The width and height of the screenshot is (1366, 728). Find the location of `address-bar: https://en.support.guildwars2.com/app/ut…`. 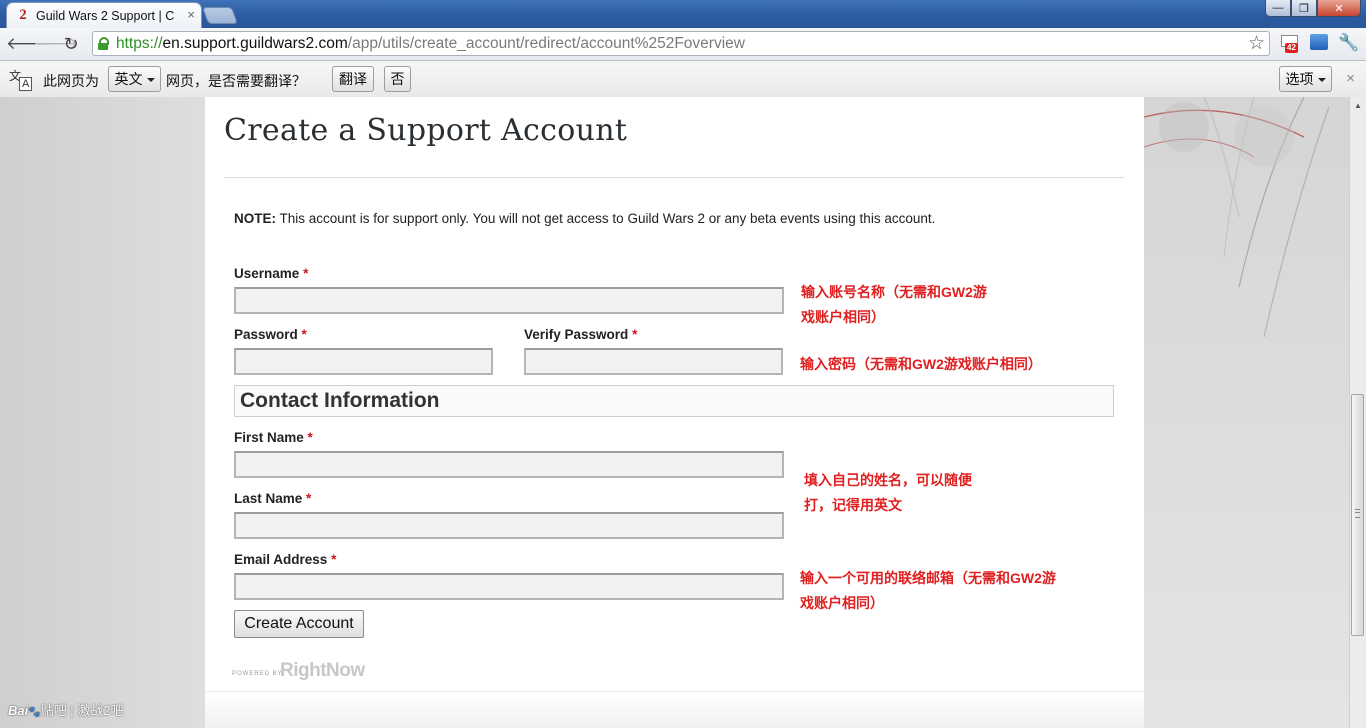

address-bar: https://en.support.guildwars2.com/app/ut… is located at coordinates (681, 43).